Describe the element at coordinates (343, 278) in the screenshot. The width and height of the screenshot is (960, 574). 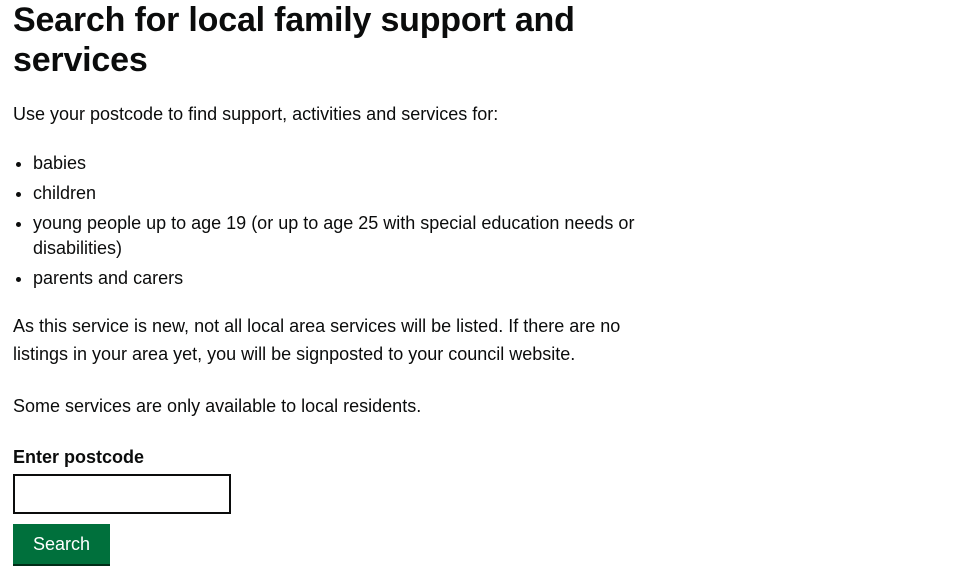
I see `list-item: parents and carers` at that location.